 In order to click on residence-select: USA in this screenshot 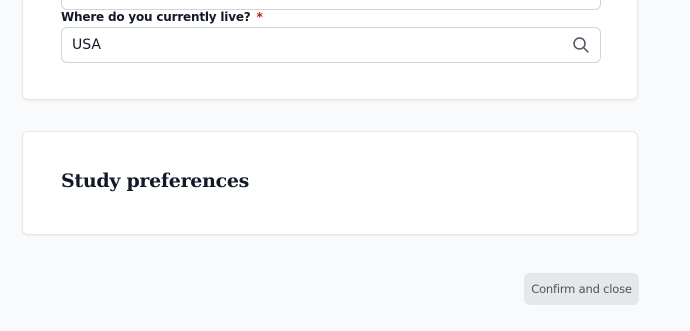, I will do `click(331, 45)`.